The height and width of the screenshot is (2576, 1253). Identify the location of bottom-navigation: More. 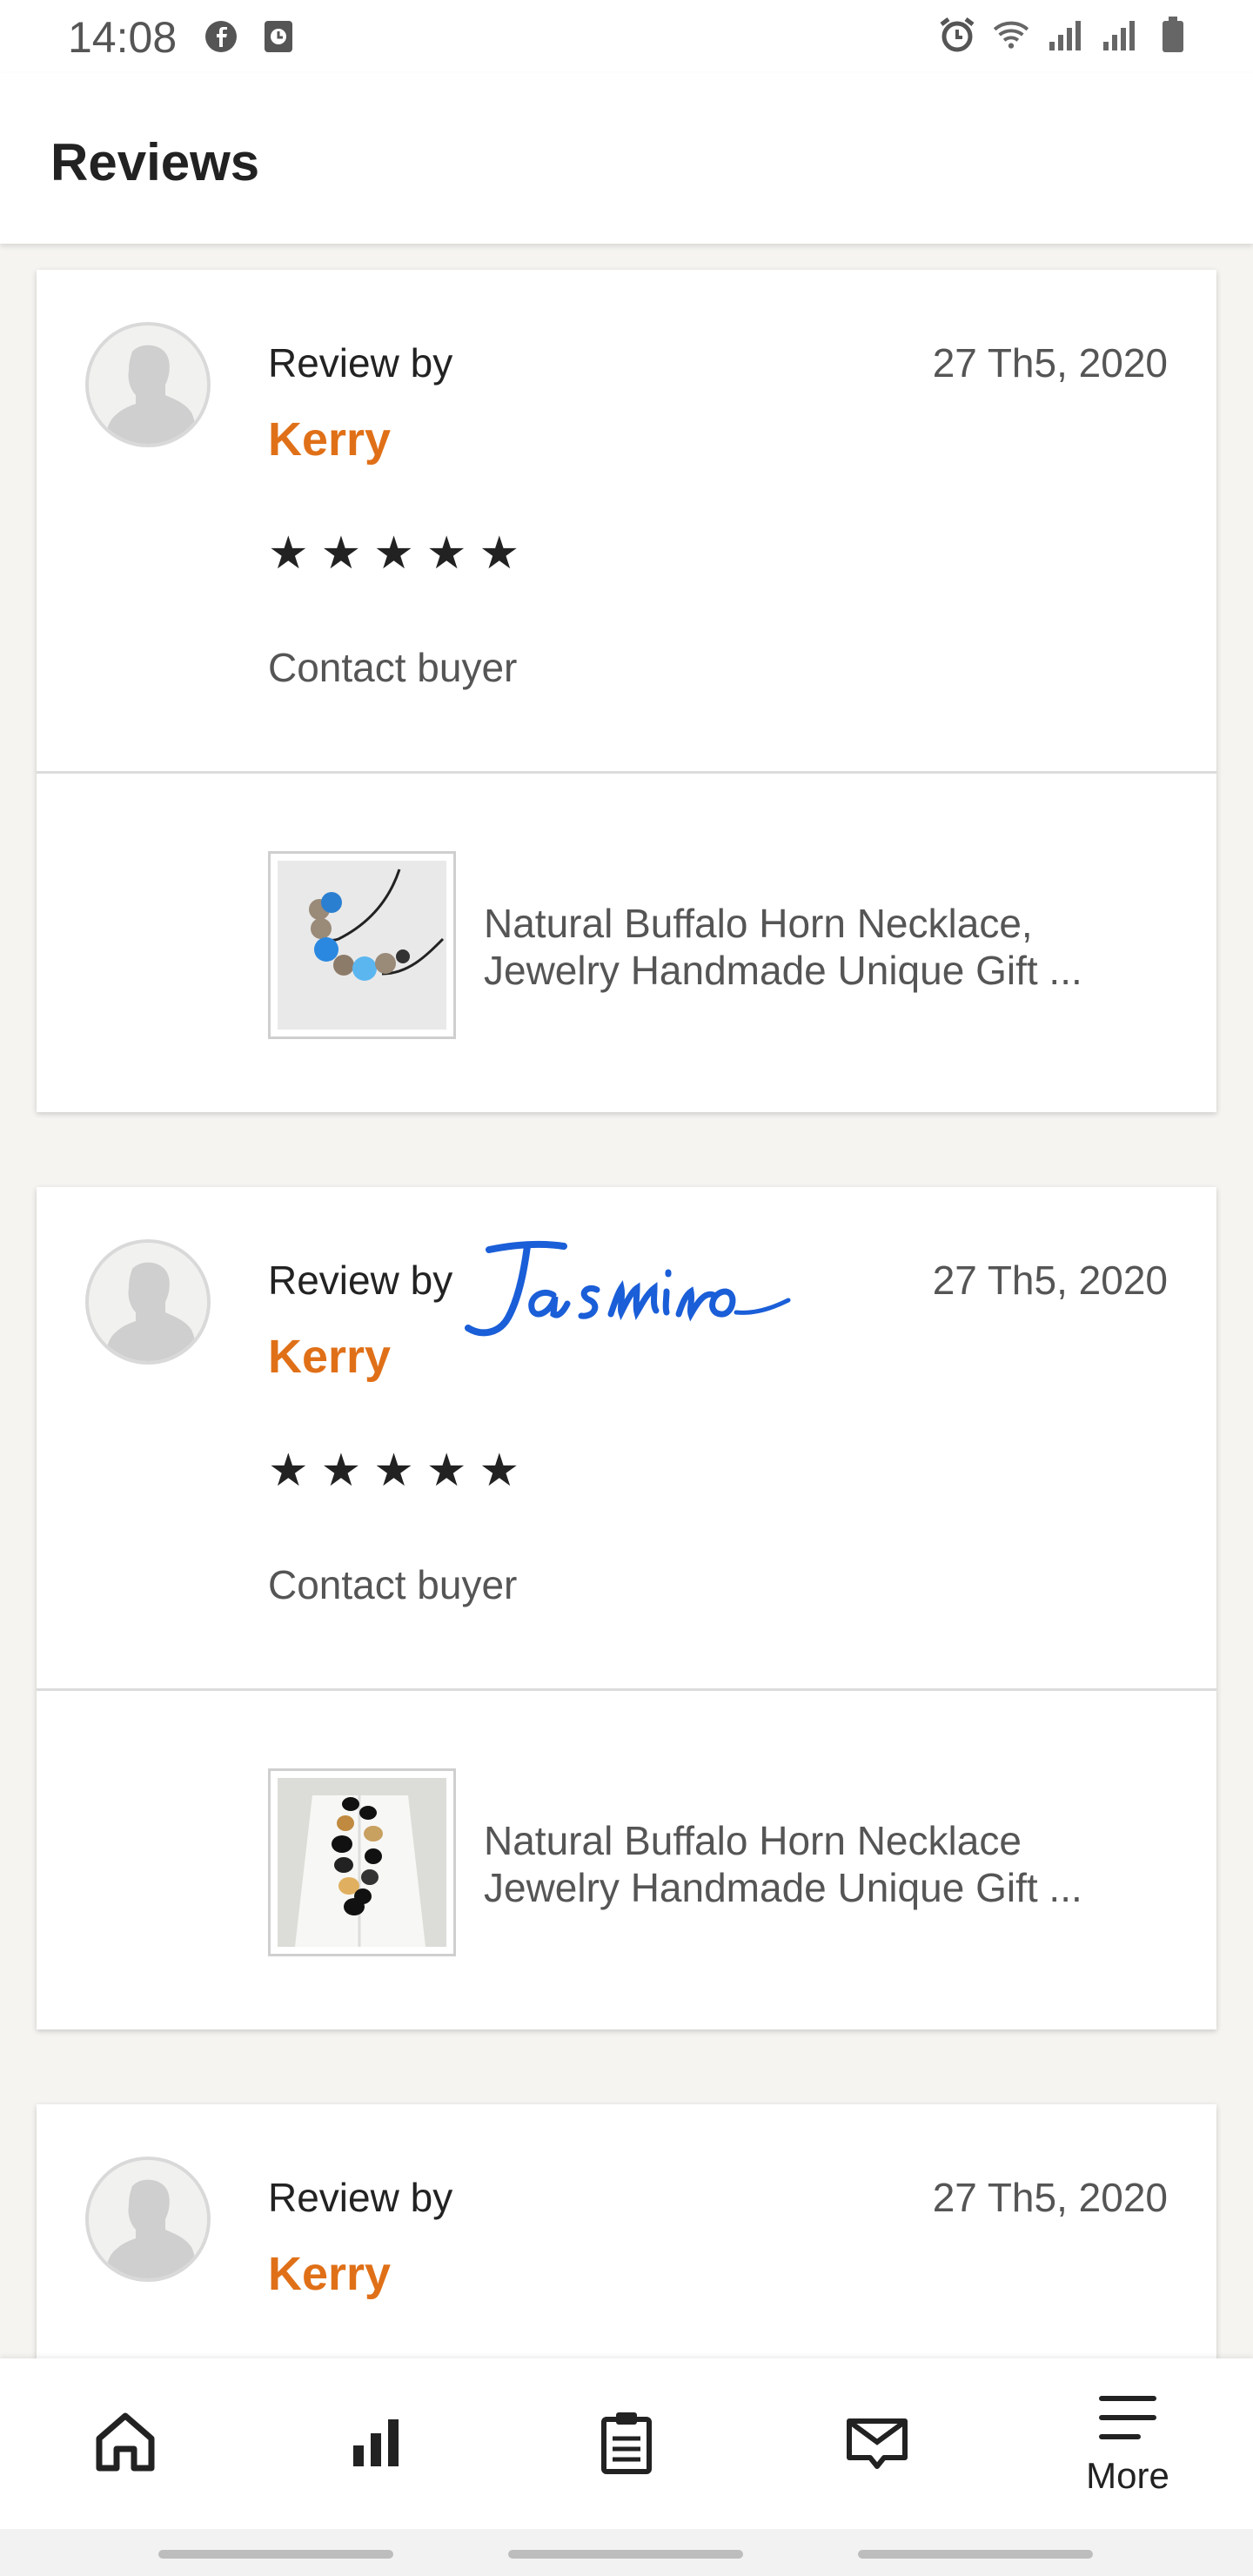
(626, 2443).